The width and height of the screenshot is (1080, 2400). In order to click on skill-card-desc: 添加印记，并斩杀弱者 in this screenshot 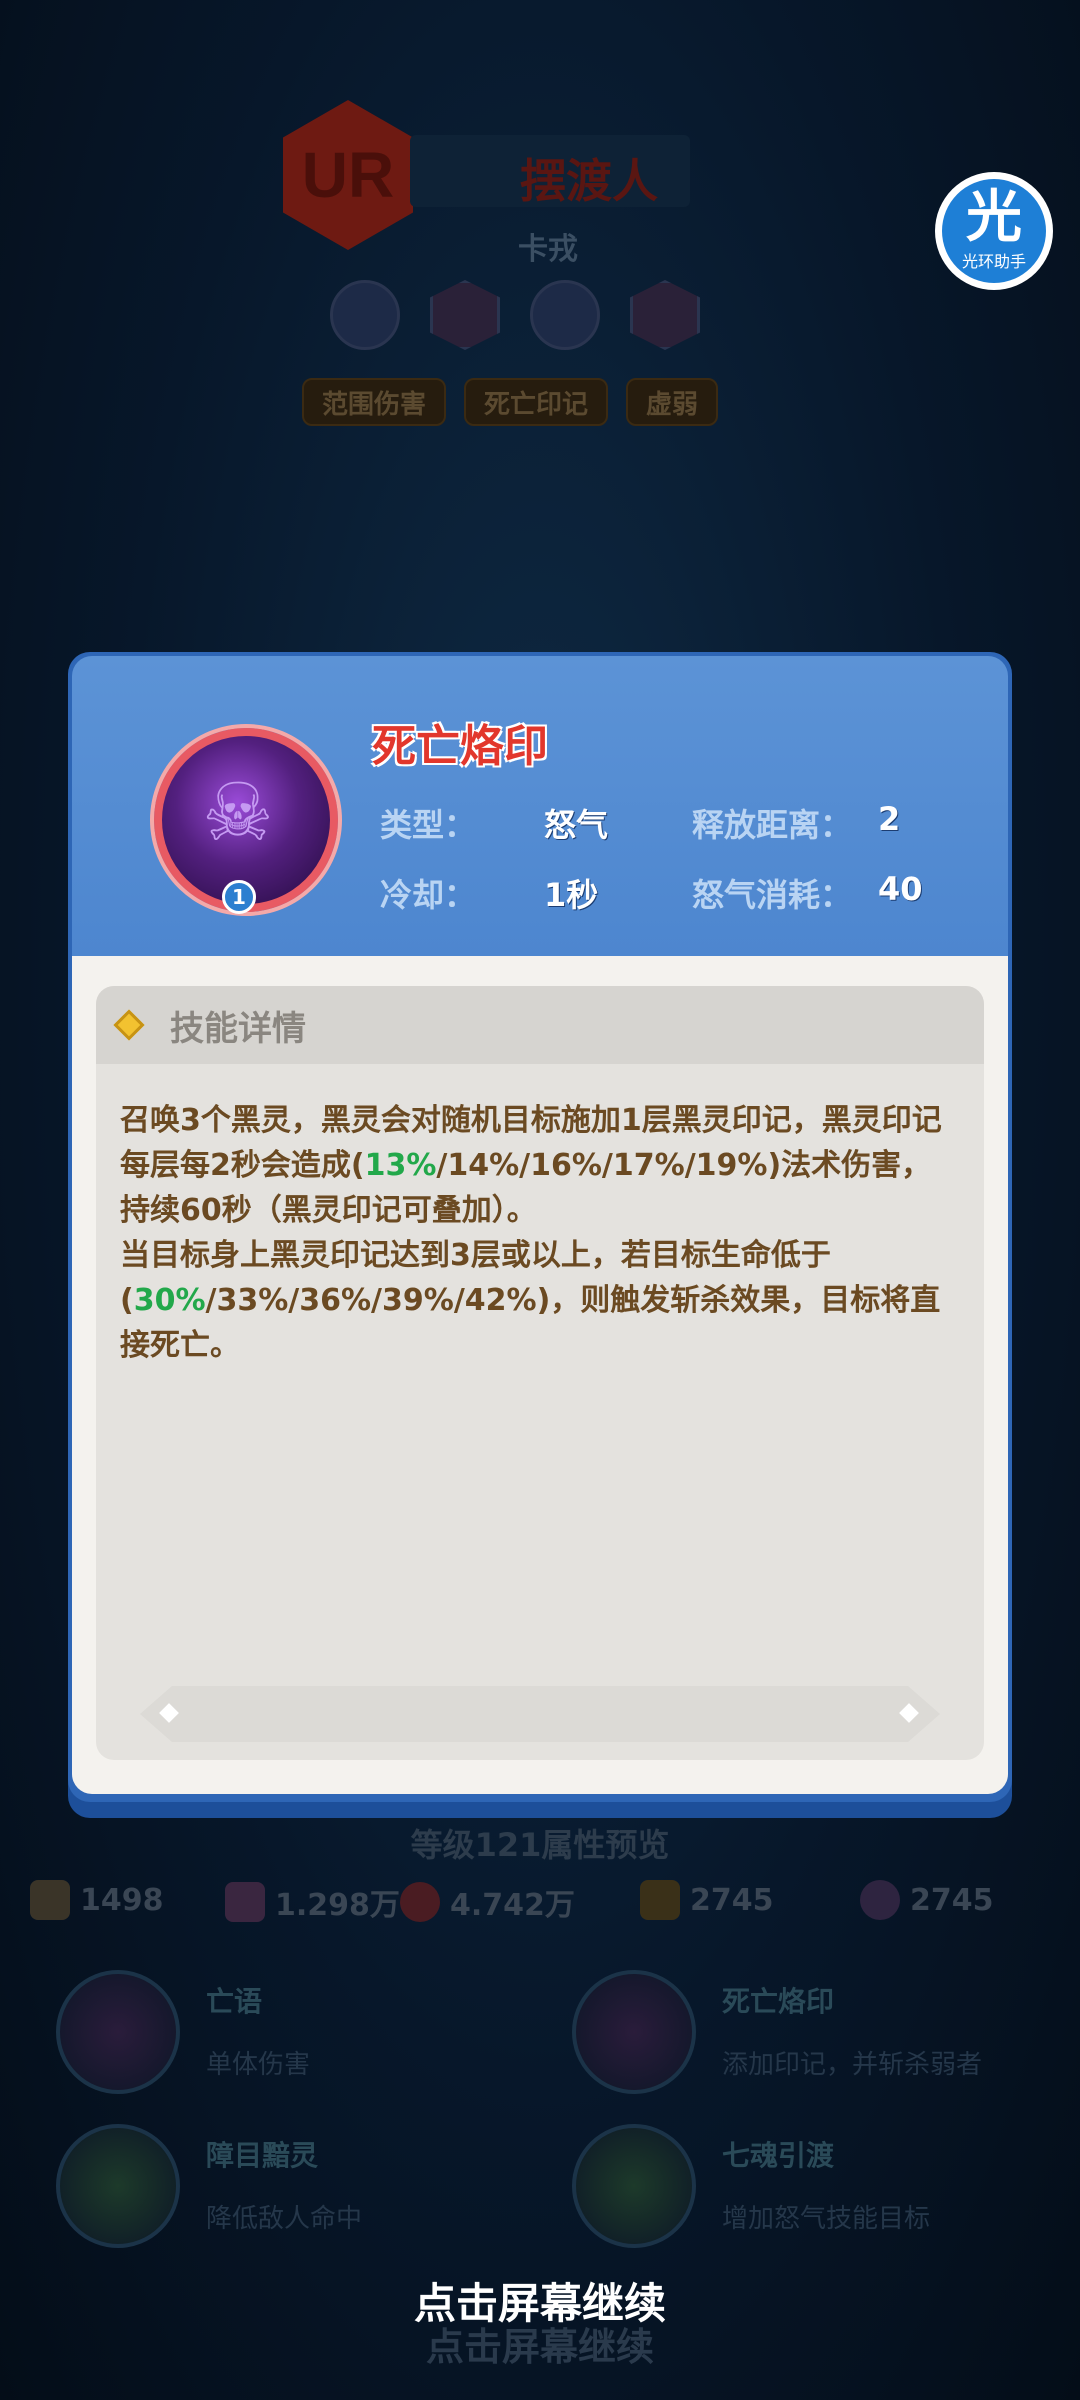, I will do `click(852, 2065)`.